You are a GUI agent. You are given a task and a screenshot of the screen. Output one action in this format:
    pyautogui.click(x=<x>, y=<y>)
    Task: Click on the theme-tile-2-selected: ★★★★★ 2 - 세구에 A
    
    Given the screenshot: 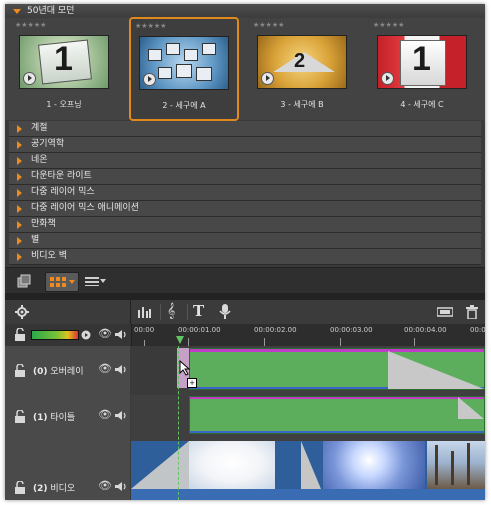 What is the action you would take?
    pyautogui.click(x=184, y=69)
    